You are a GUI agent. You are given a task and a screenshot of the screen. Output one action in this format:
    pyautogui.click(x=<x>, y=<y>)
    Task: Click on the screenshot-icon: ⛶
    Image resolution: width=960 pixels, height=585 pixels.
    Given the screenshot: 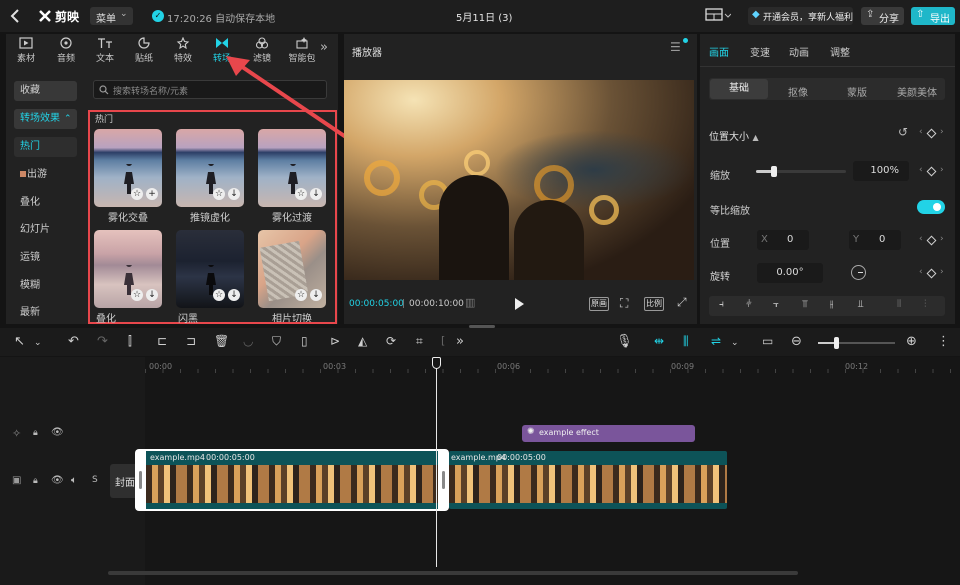 What is the action you would take?
    pyautogui.click(x=624, y=303)
    